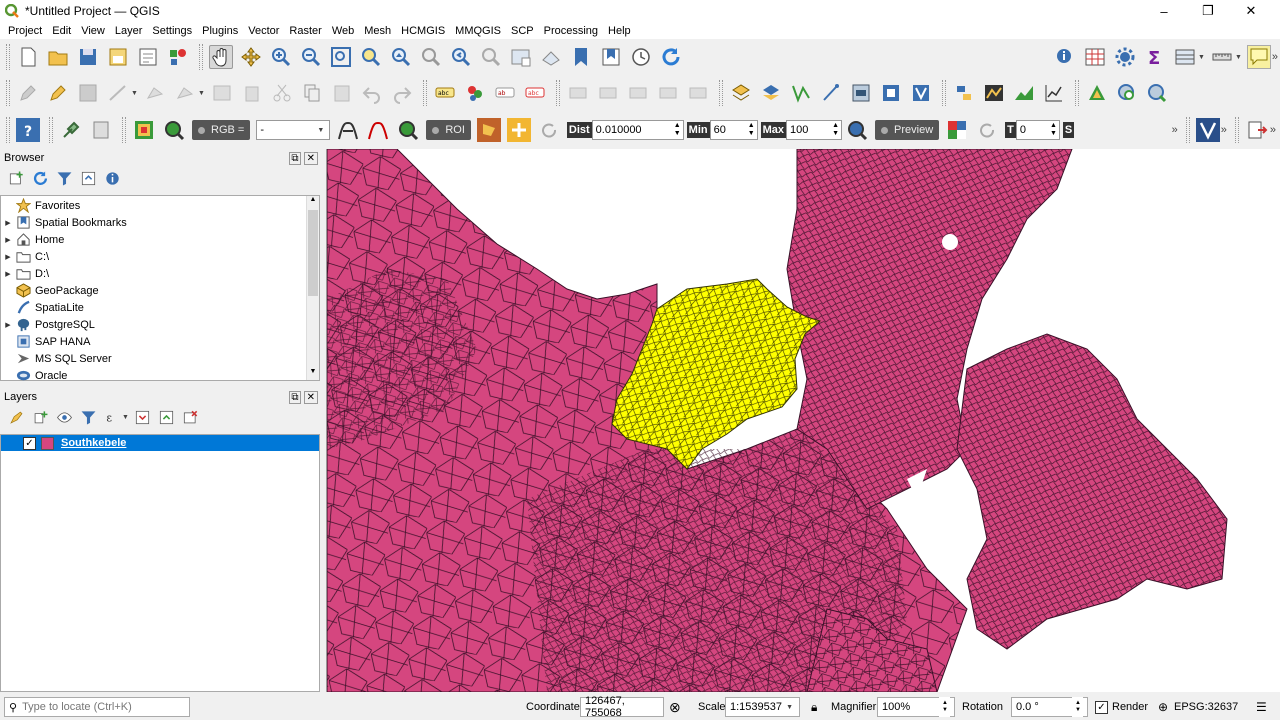  Describe the element at coordinates (312, 93) in the screenshot. I see `copy-features-icon` at that location.